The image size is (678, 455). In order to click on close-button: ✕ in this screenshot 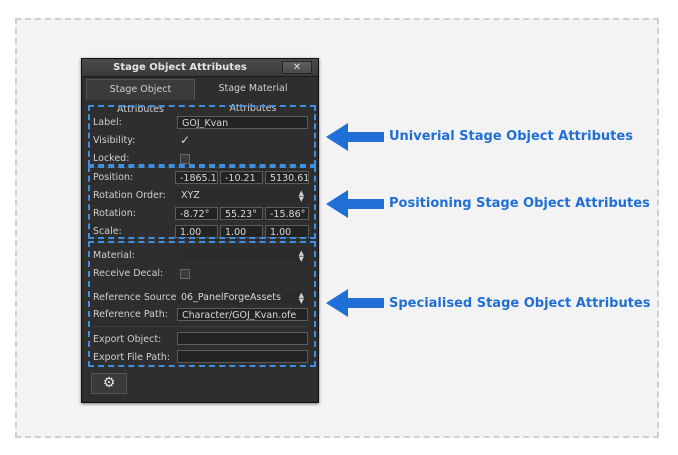, I will do `click(297, 67)`.